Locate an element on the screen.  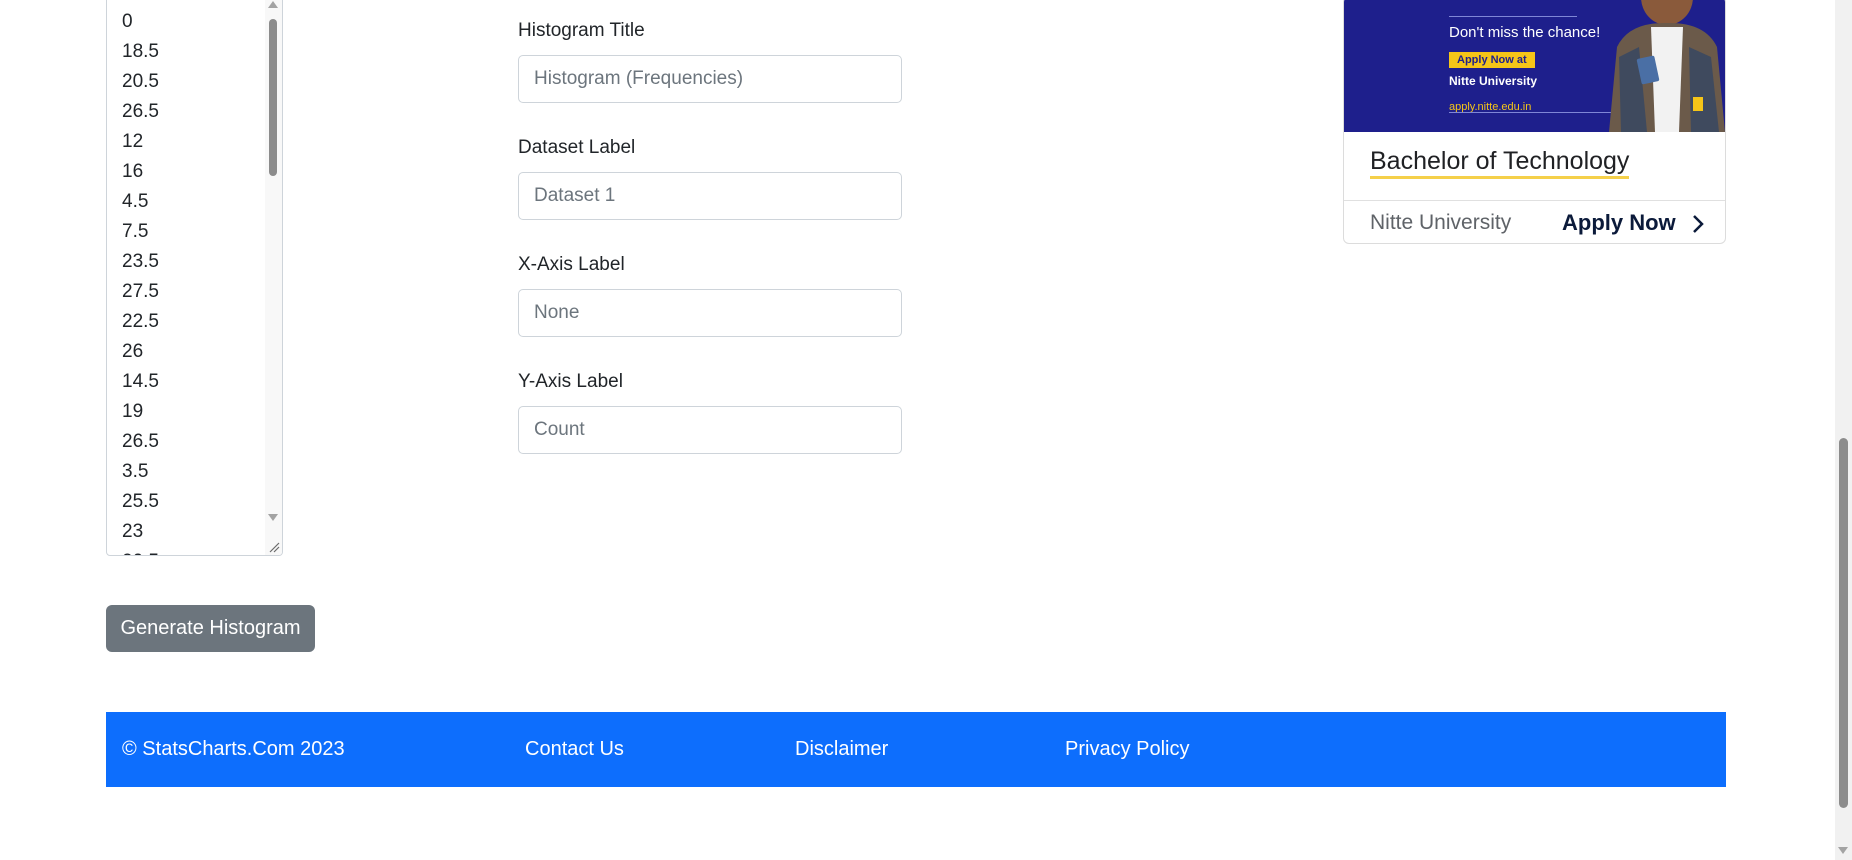
footer-disclaimer-link: Disclaimer is located at coordinates (841, 749).